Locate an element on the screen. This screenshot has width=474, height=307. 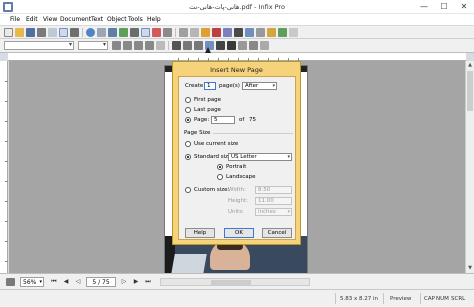
scroll-down-icon: ▼ is located at coordinates (470, 268).